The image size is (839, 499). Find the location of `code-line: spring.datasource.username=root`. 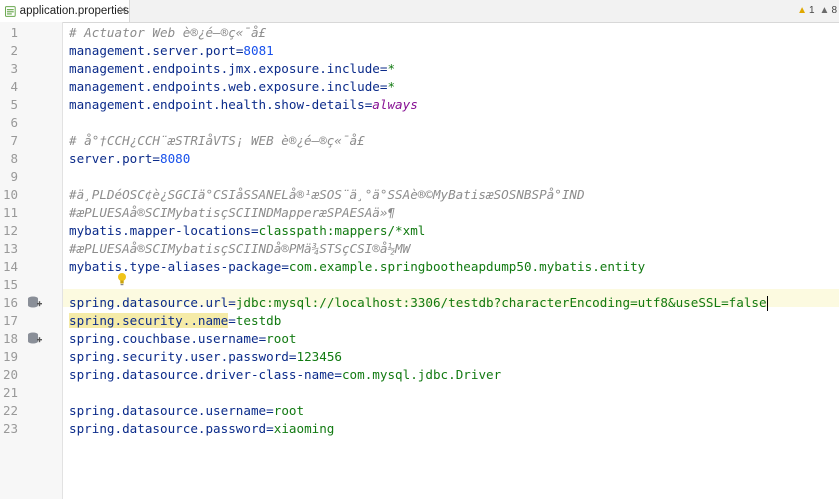

code-line: spring.datasource.username=root is located at coordinates (186, 411).